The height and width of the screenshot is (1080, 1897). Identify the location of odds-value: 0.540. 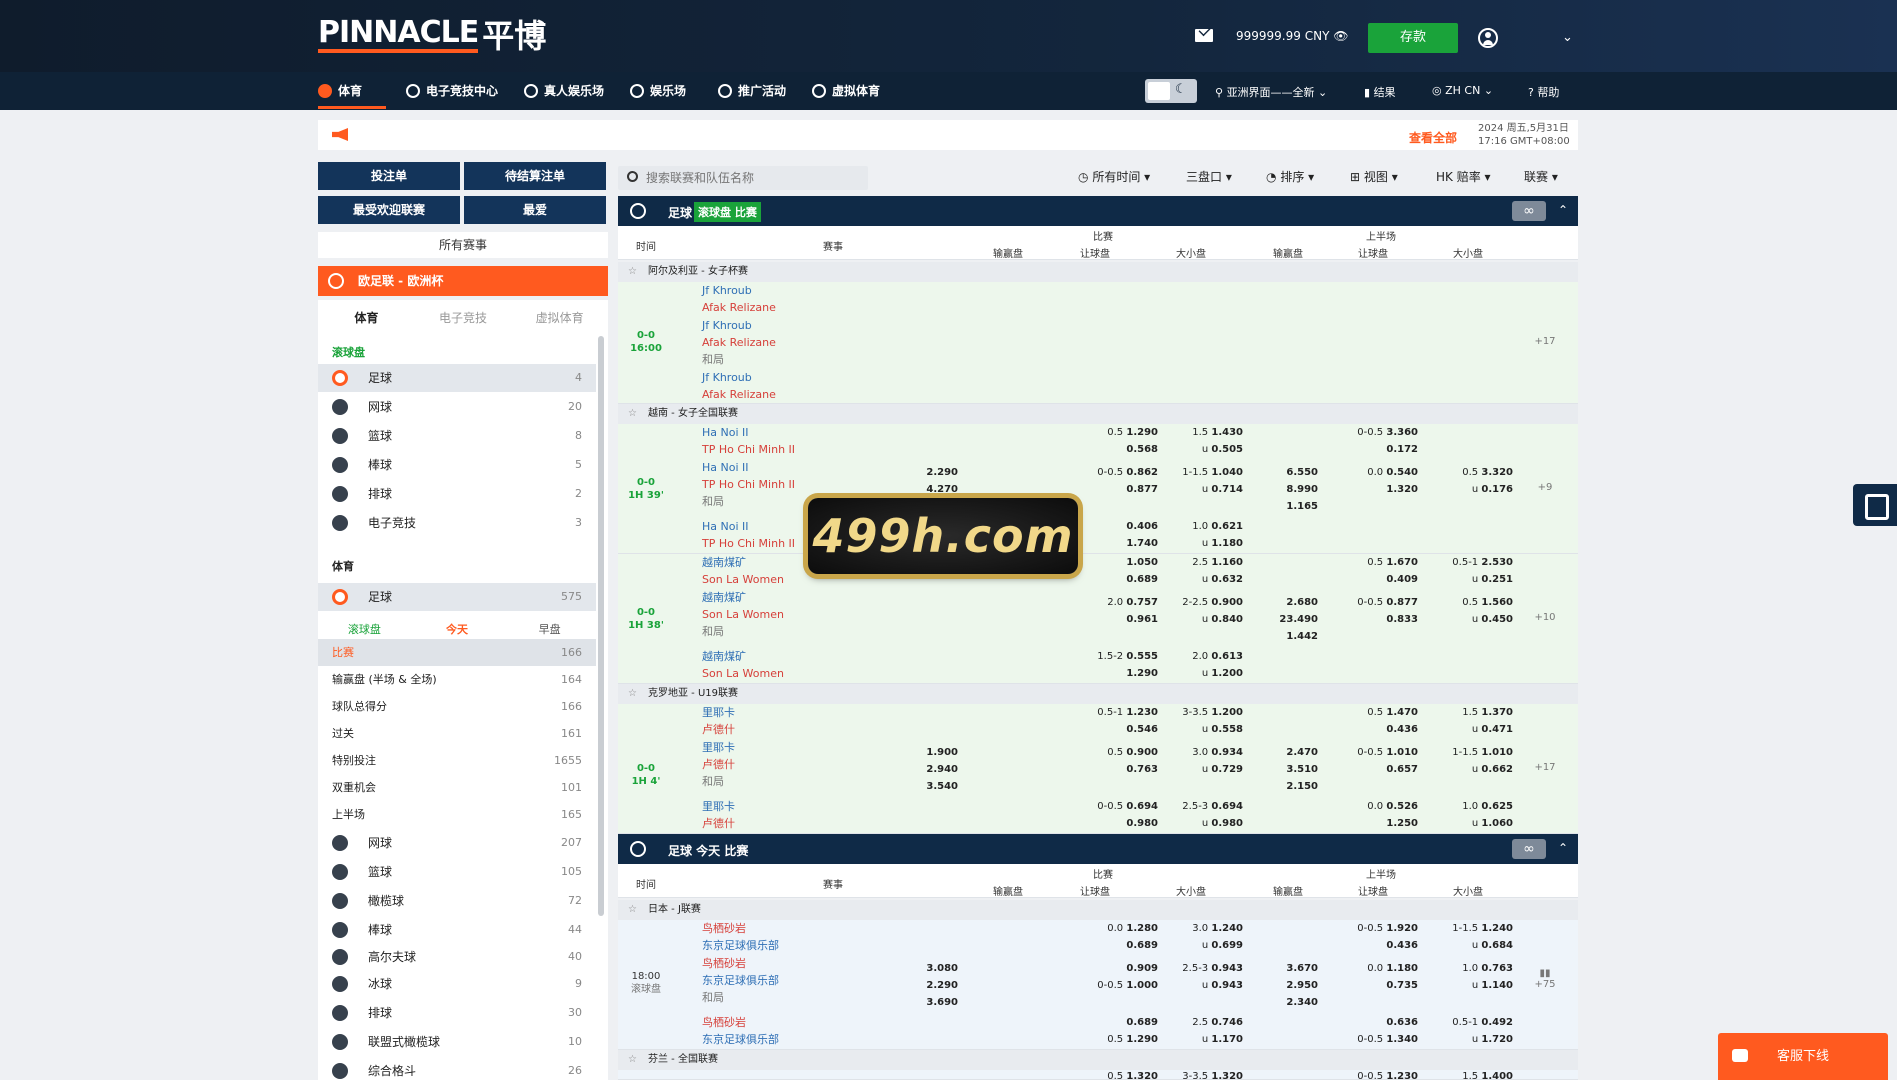
(1402, 472).